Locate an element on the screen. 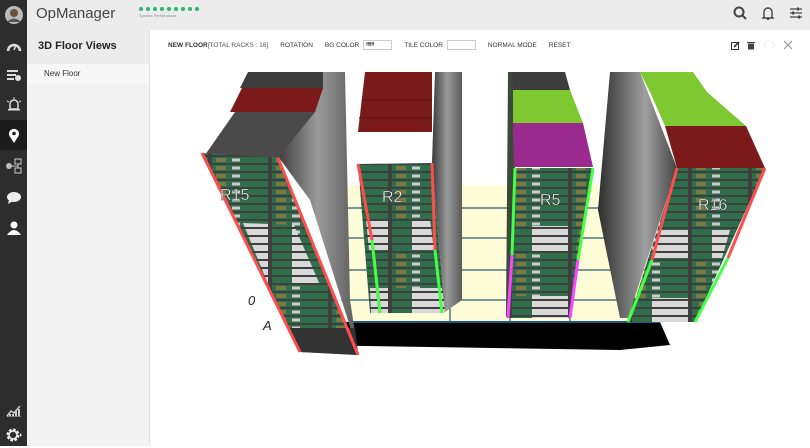  network-icon is located at coordinates (13, 165).